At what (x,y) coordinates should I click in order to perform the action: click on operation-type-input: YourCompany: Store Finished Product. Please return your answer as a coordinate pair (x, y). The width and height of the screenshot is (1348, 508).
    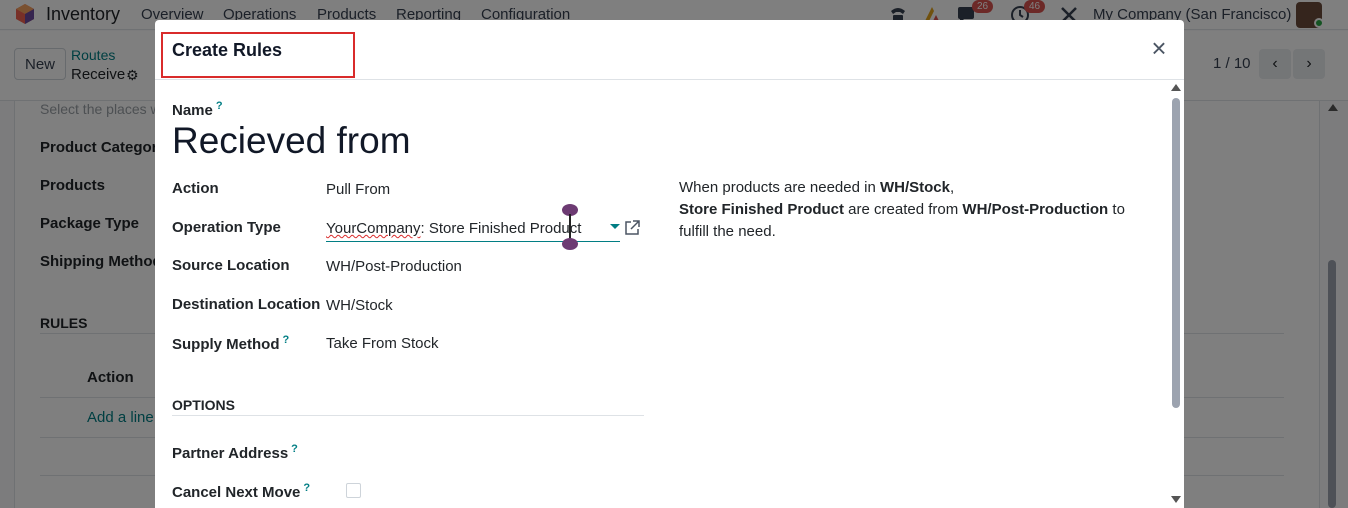
    Looking at the image, I should click on (473, 229).